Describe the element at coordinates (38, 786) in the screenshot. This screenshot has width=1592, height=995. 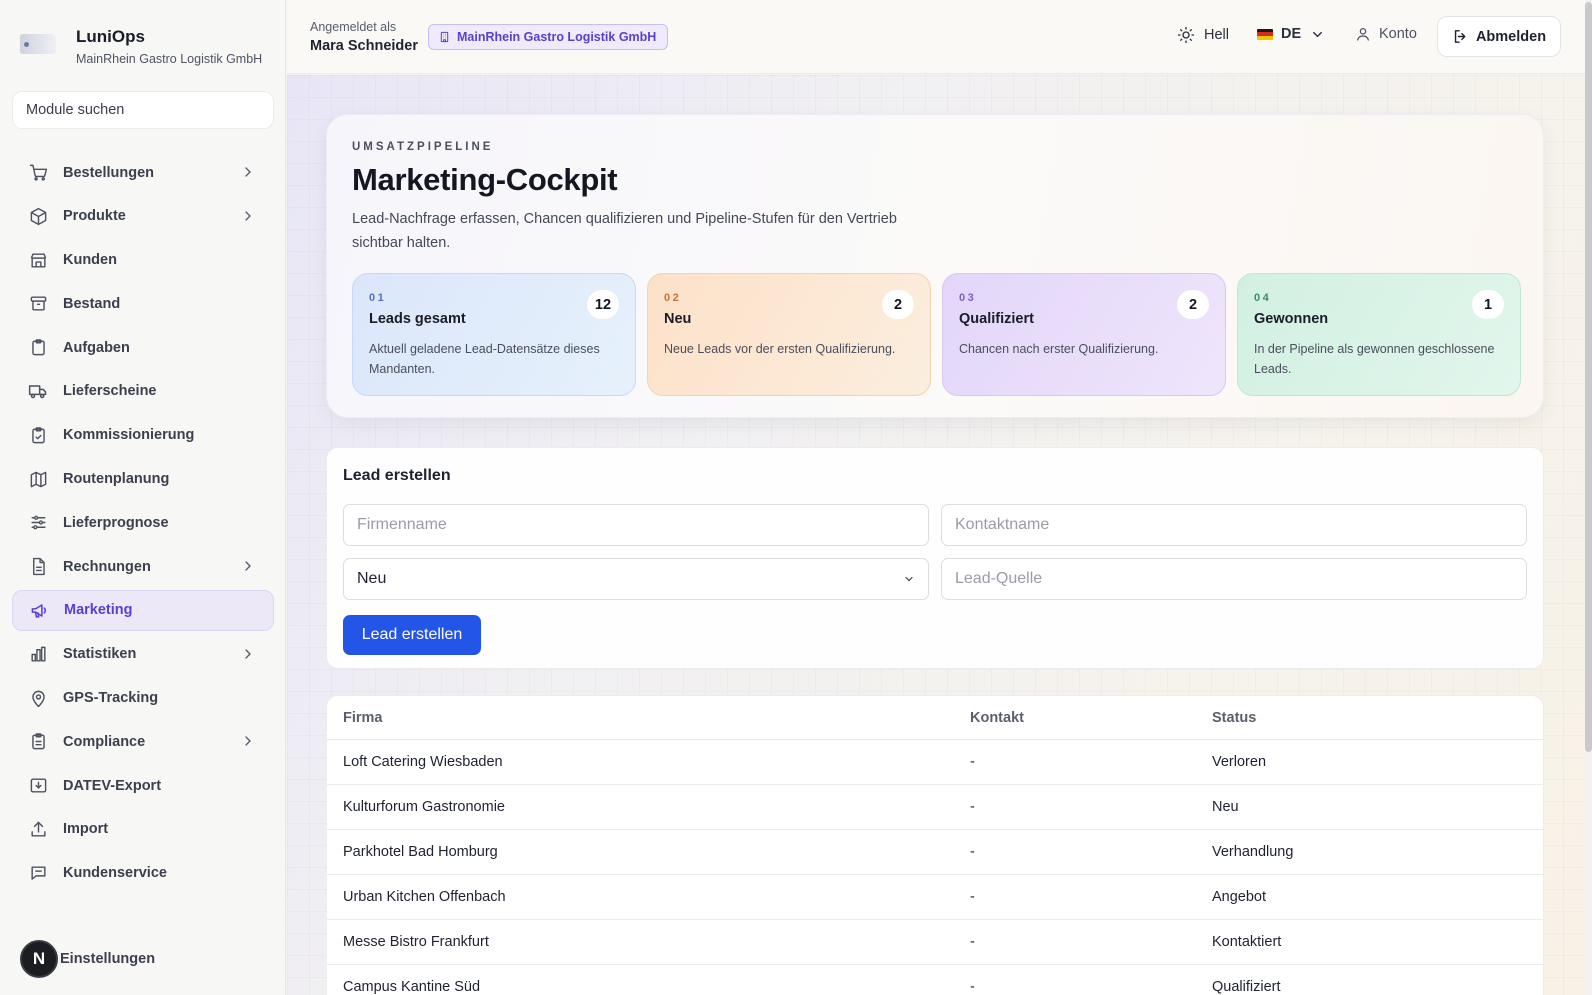
I see `download-icon` at that location.